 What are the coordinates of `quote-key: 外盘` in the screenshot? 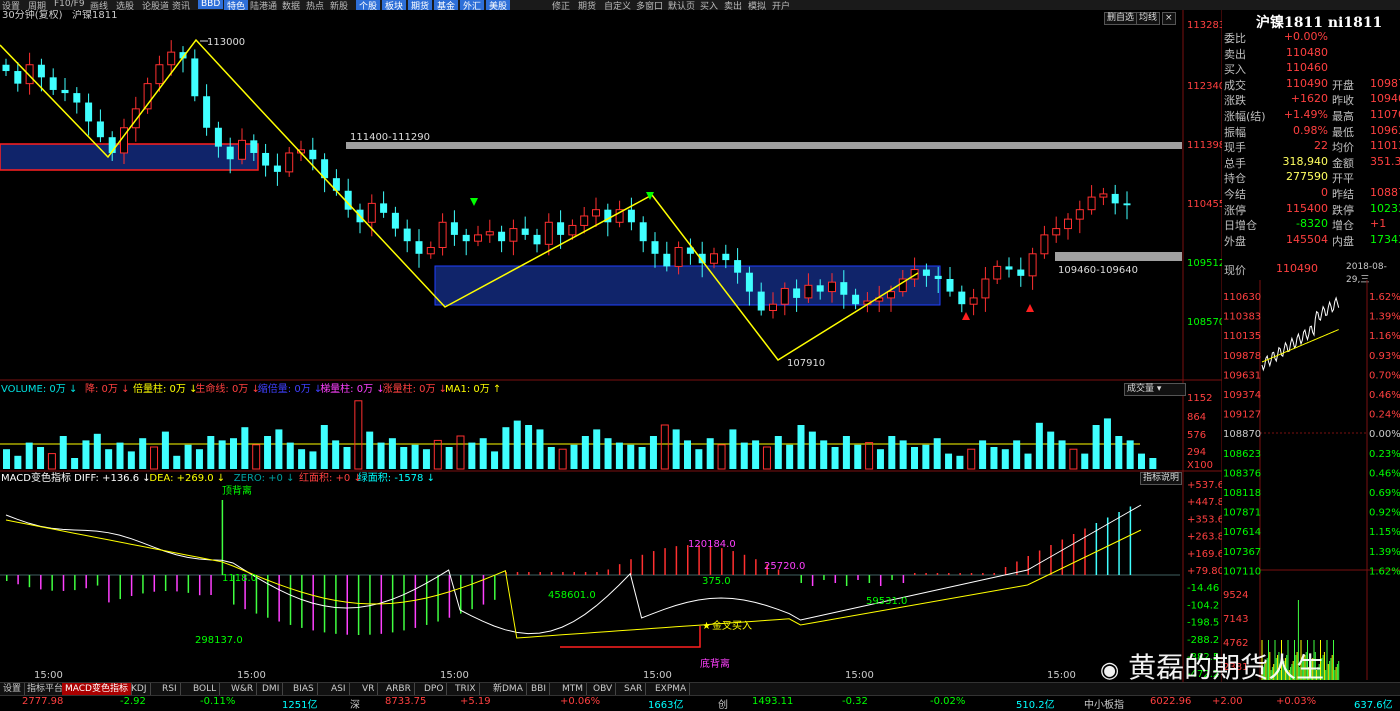 It's located at (1235, 241).